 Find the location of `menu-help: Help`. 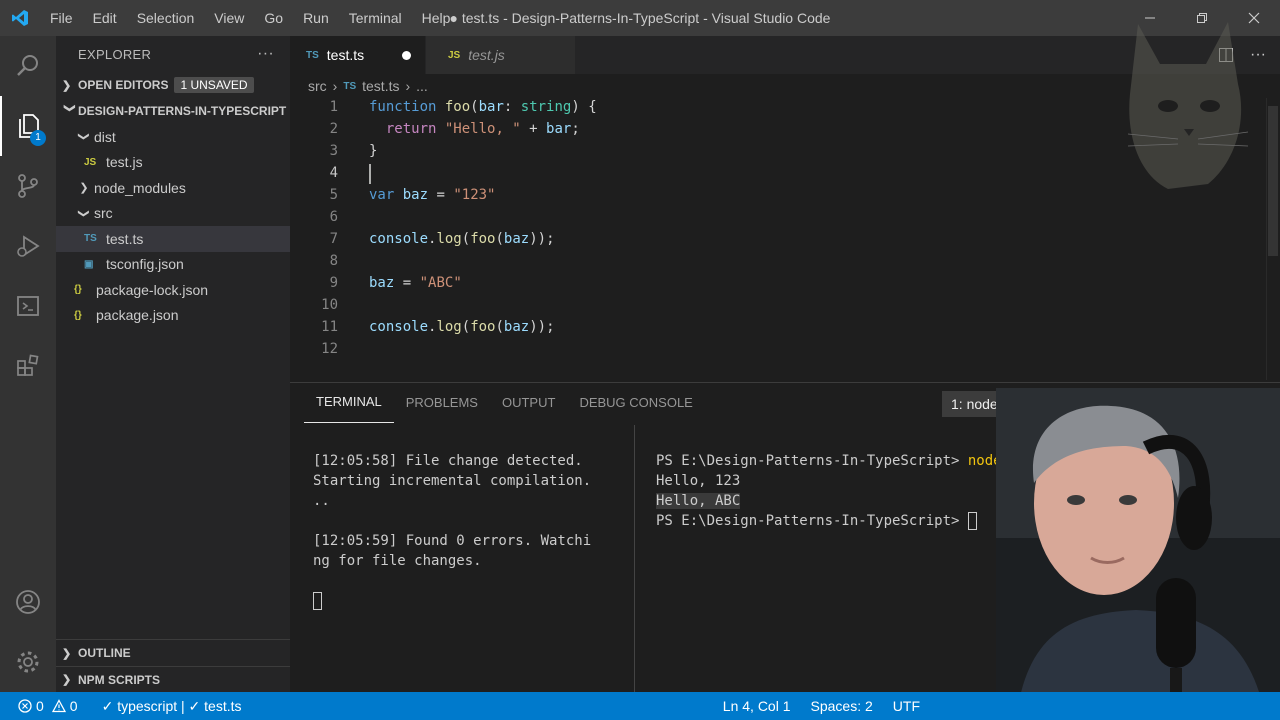

menu-help: Help is located at coordinates (436, 18).